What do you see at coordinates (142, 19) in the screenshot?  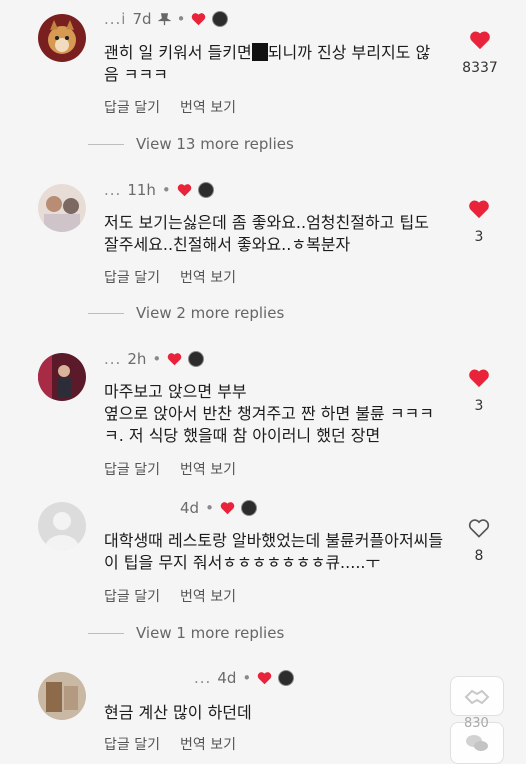 I see `timestamp: 7d` at bounding box center [142, 19].